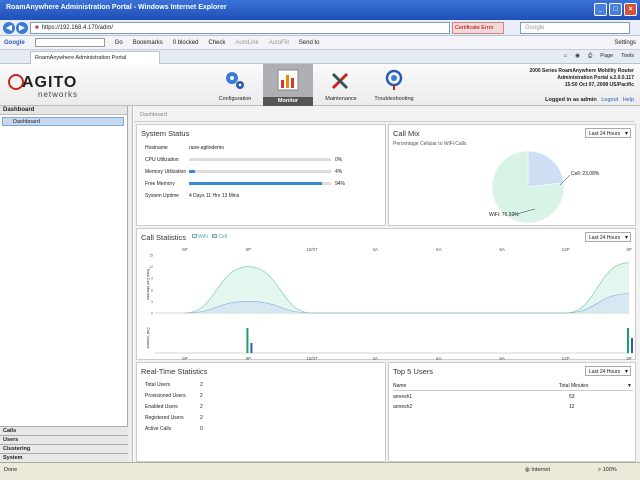 The image size is (640, 480). Describe the element at coordinates (186, 43) in the screenshot. I see `popup-blocker: 0 blocked` at that location.